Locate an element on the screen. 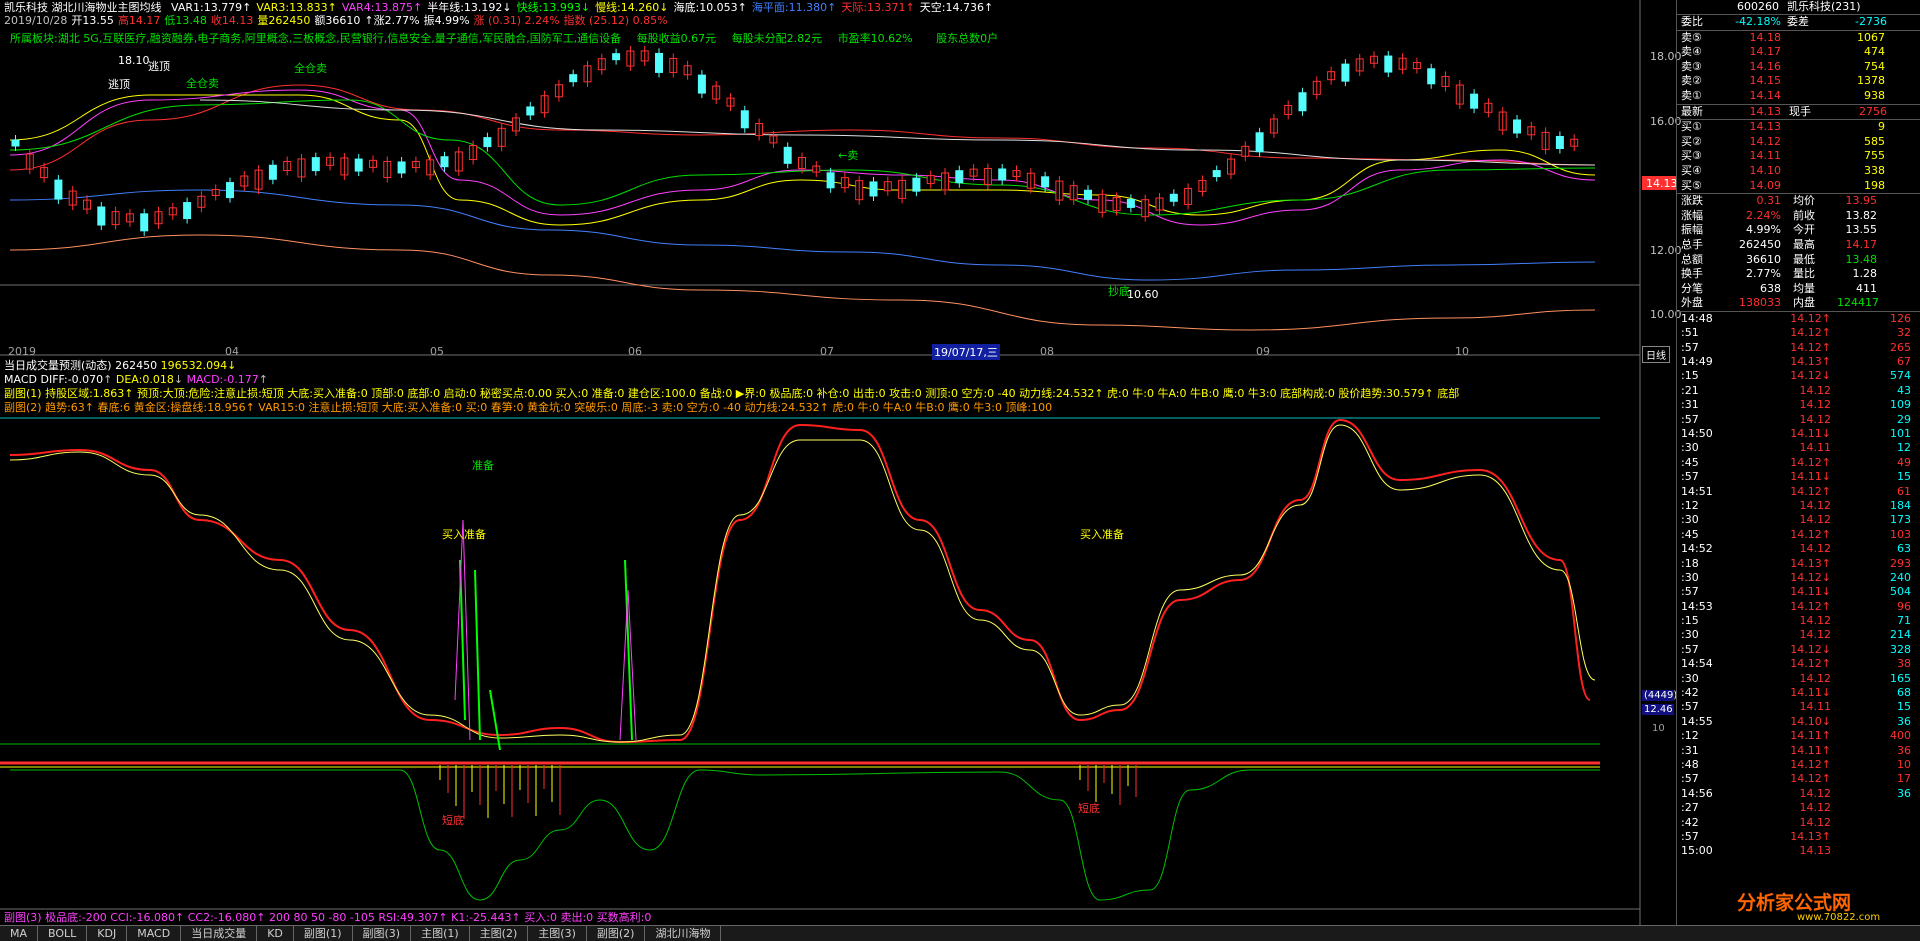 This screenshot has height=941, width=1920. tab-7: 副图(3) is located at coordinates (382, 933).